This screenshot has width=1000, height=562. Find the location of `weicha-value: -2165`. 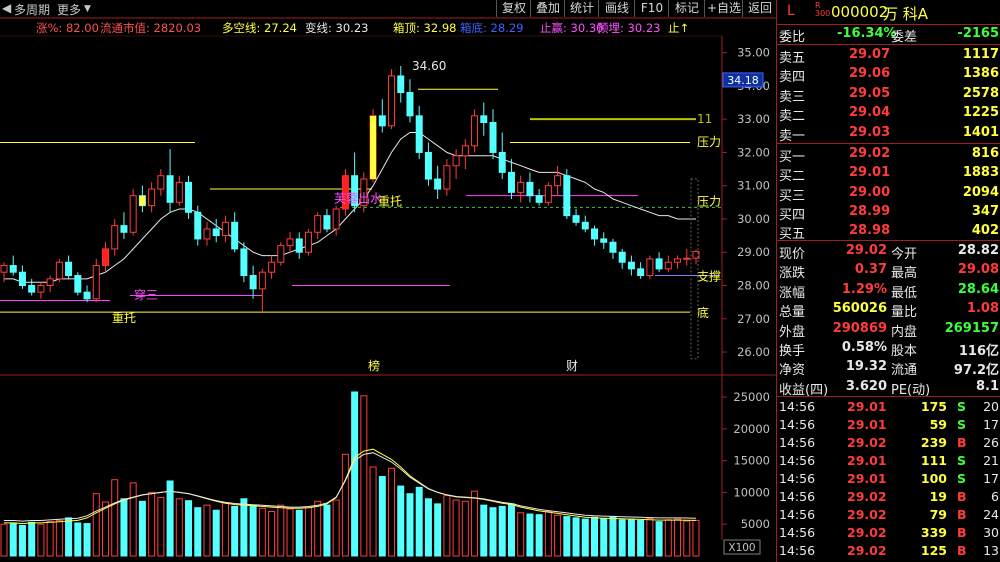

weicha-value: -2165 is located at coordinates (978, 33).